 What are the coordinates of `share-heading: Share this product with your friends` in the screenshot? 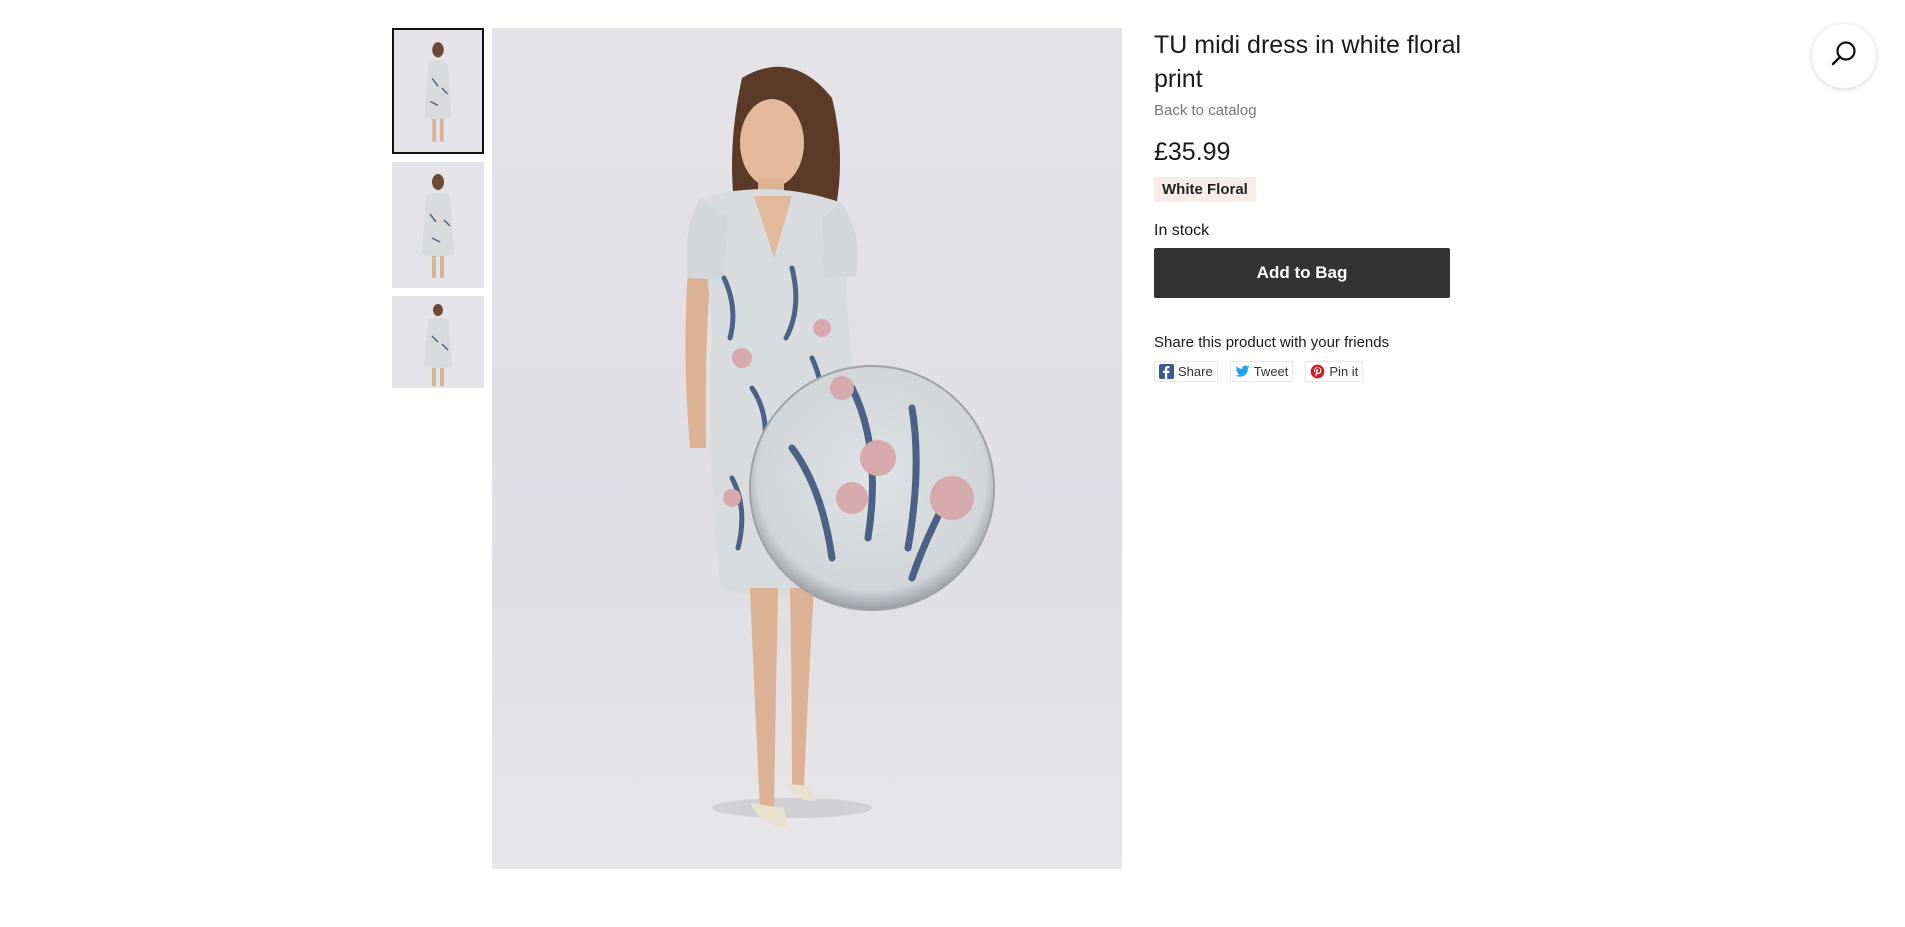 It's located at (1272, 342).